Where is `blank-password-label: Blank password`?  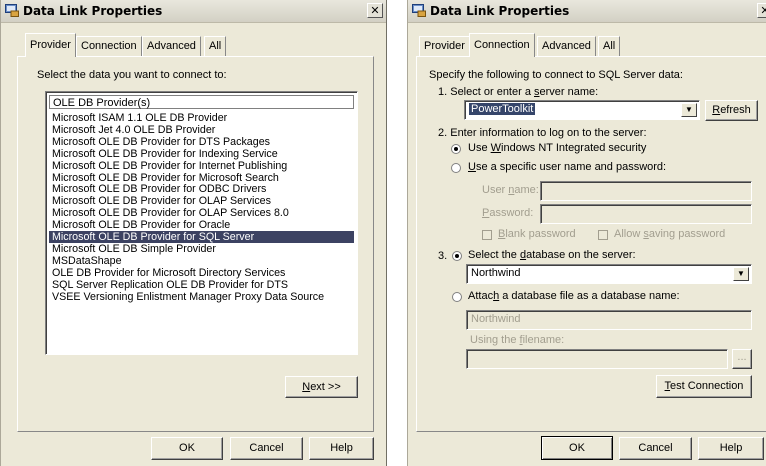 blank-password-label: Blank password is located at coordinates (537, 234).